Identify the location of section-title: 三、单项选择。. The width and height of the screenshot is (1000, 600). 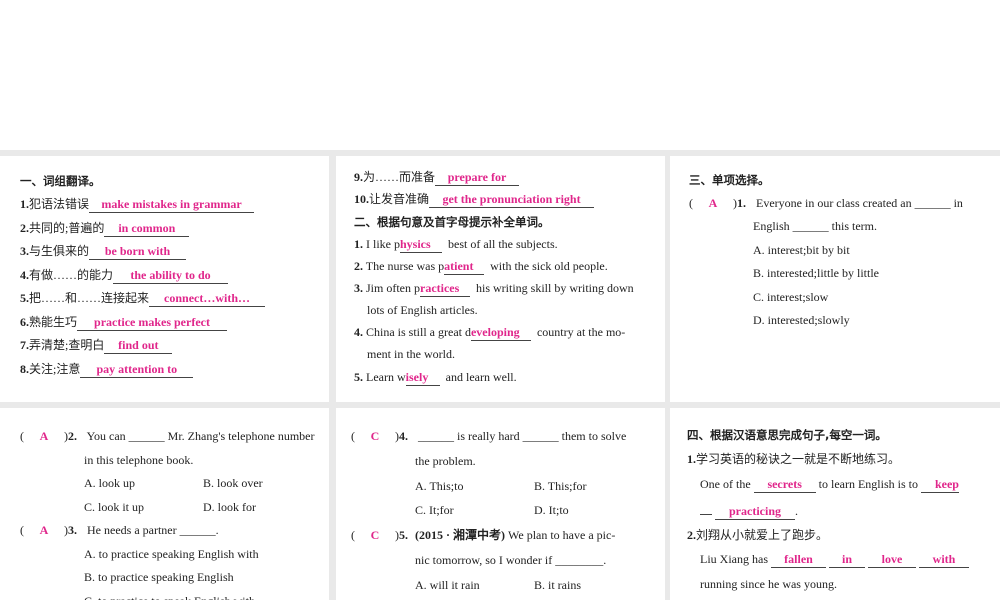
(729, 180).